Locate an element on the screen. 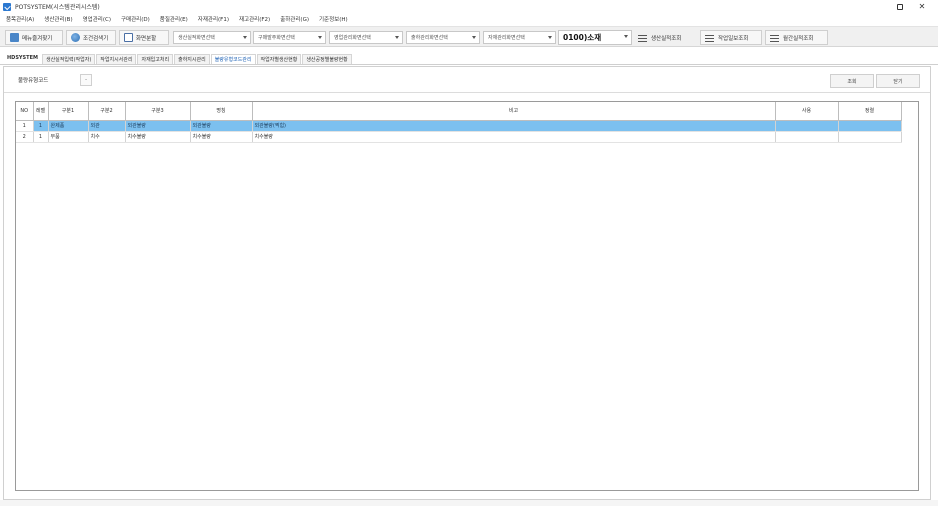 This screenshot has width=938, height=506. work-report-button: 작업일보조회 is located at coordinates (731, 37).